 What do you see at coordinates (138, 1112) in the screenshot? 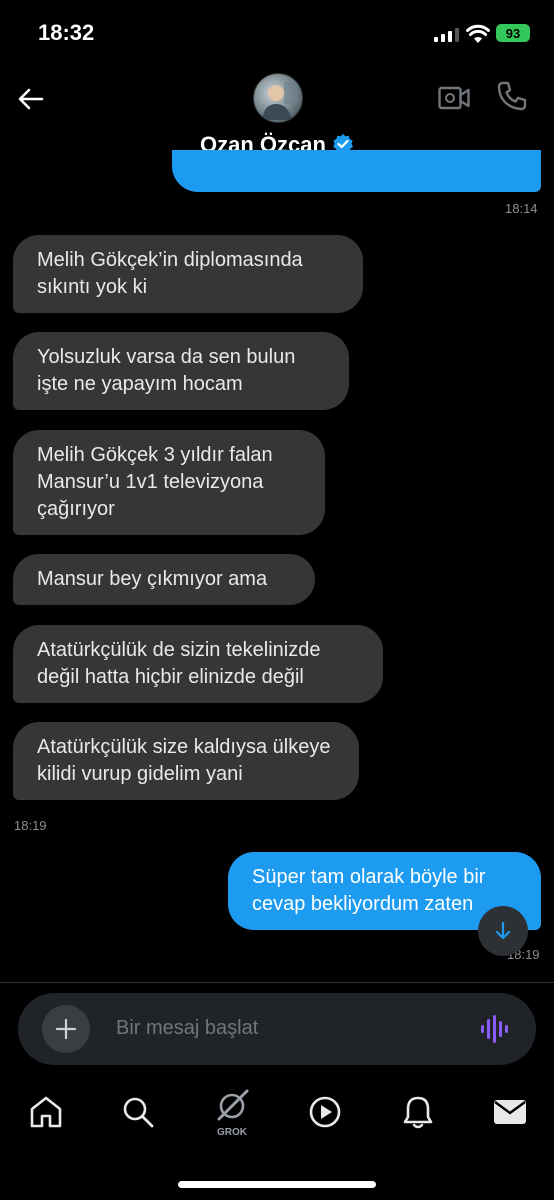
I see `search-icon` at bounding box center [138, 1112].